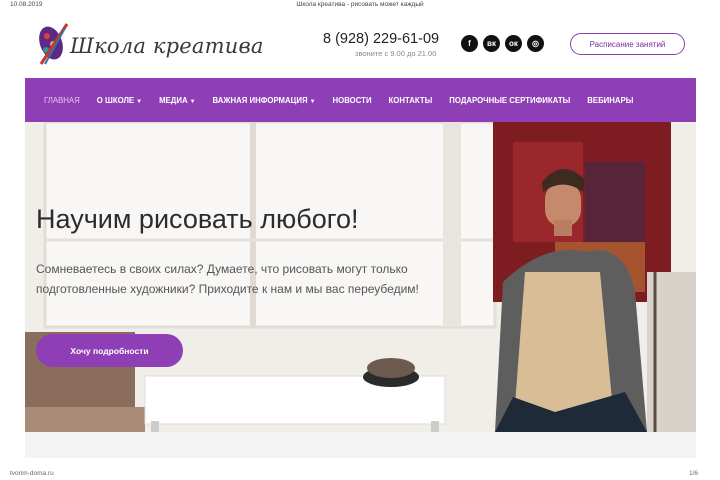  I want to click on odnoklassniki-icon: ок, so click(513, 43).